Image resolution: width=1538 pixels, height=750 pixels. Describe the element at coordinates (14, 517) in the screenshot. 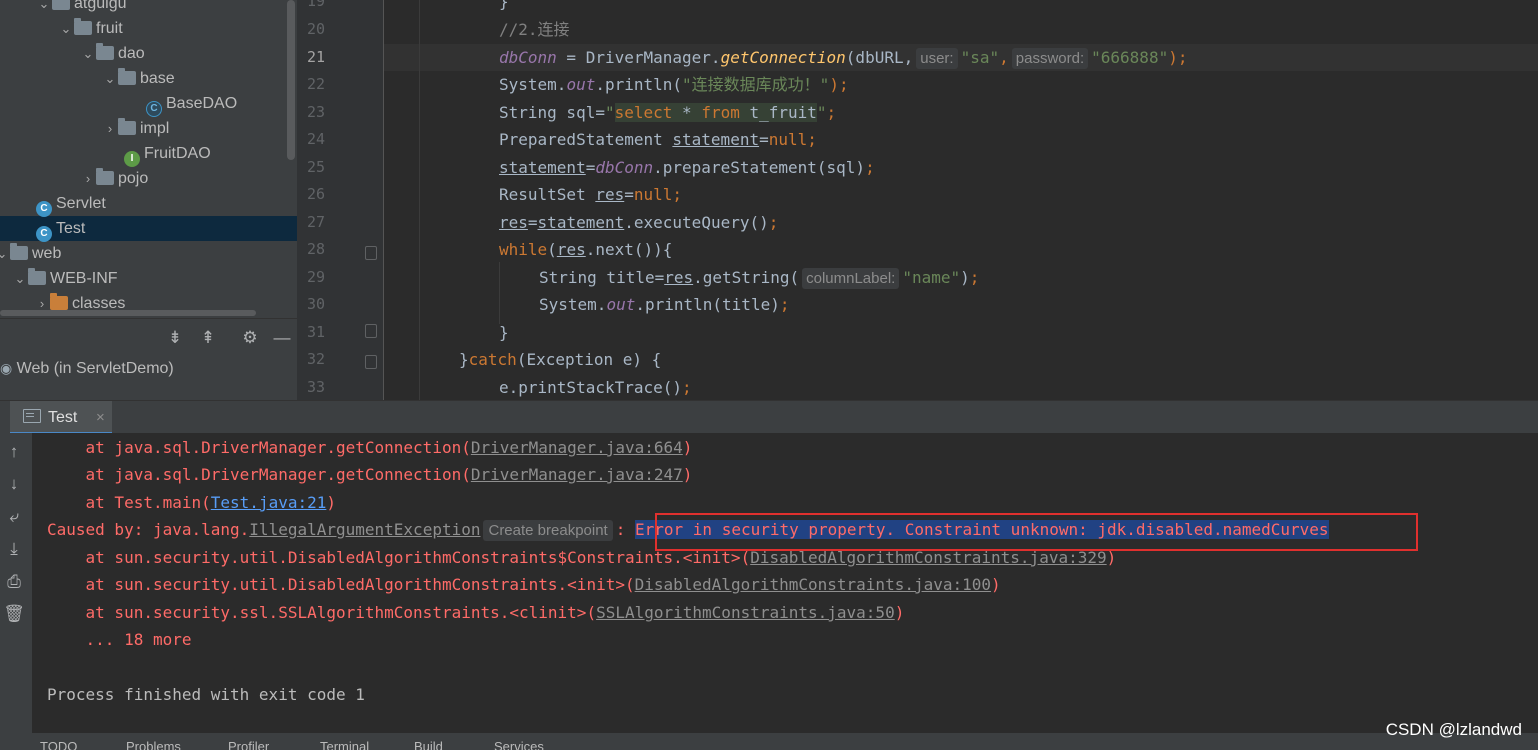

I see `soft-wrap-icon: ⤶` at that location.